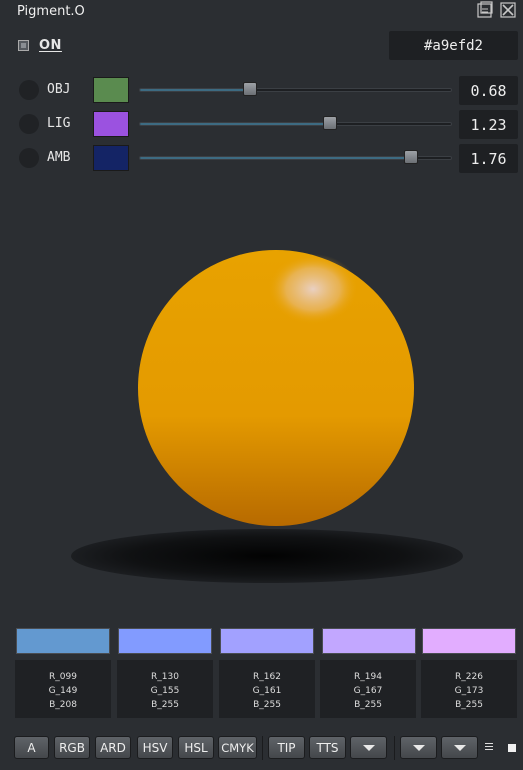 This screenshot has height=770, width=523. I want to click on obj-value: 0.68, so click(488, 90).